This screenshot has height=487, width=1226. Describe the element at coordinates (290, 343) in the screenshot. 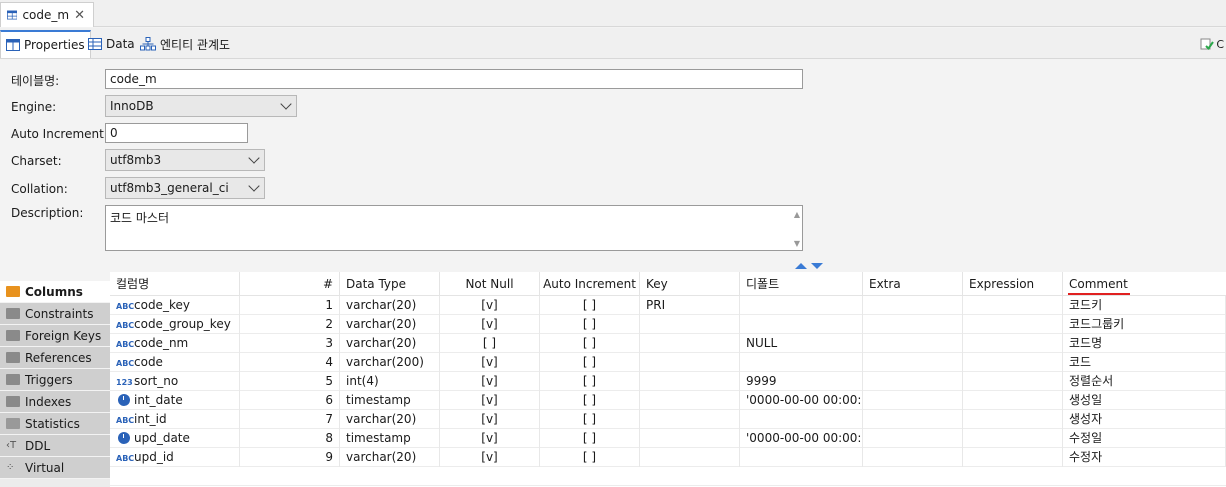

I see `cell-num: 3` at that location.